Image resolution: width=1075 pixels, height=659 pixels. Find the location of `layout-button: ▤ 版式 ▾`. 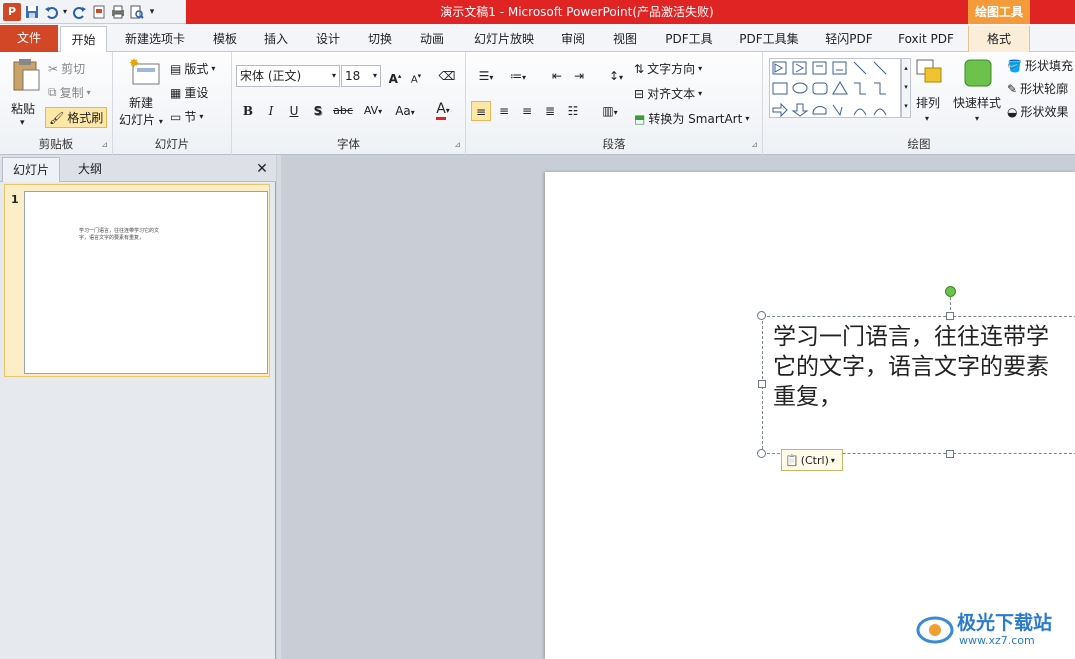

layout-button: ▤ 版式 ▾ is located at coordinates (192, 68).